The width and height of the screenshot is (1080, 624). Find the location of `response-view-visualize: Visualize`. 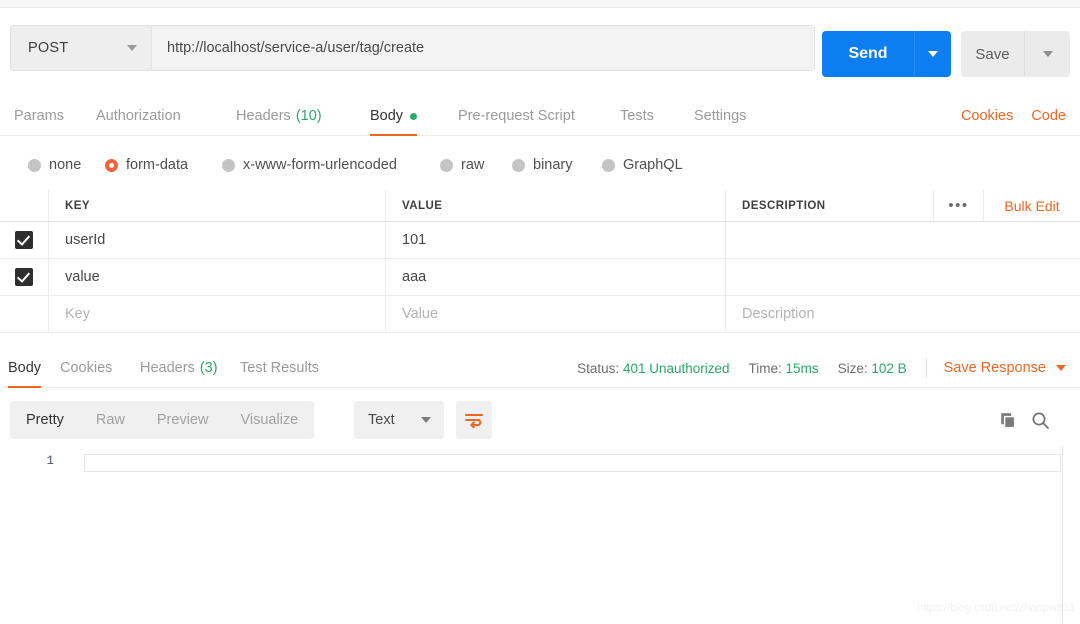

response-view-visualize: Visualize is located at coordinates (269, 420).